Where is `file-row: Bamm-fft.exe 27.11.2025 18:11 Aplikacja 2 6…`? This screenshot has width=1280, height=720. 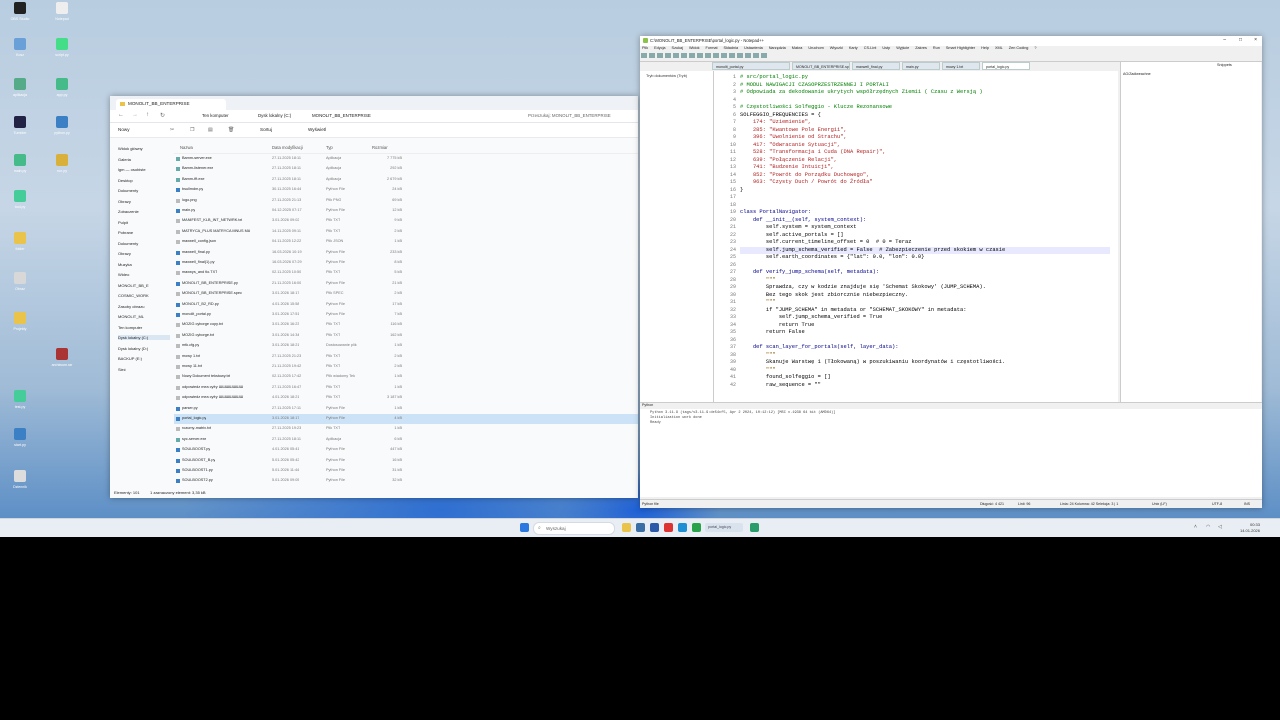
file-row: Bamm-fft.exe 27.11.2025 18:11 Aplikacja 2 6… is located at coordinates (406, 180).